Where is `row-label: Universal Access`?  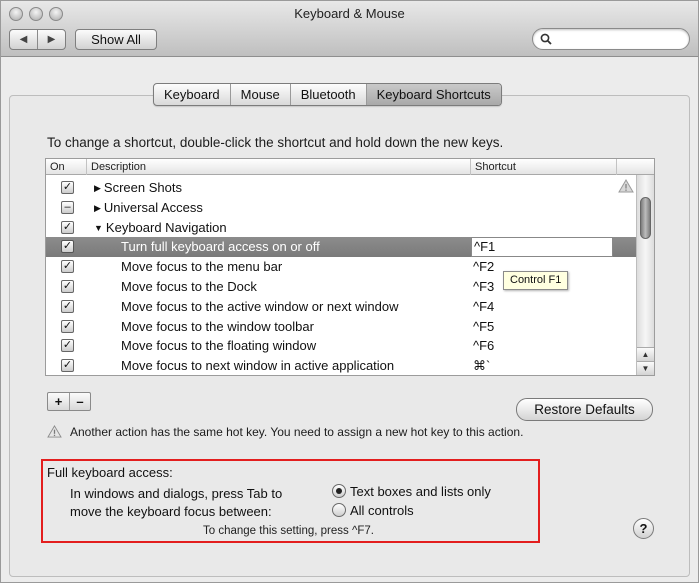 row-label: Universal Access is located at coordinates (153, 207).